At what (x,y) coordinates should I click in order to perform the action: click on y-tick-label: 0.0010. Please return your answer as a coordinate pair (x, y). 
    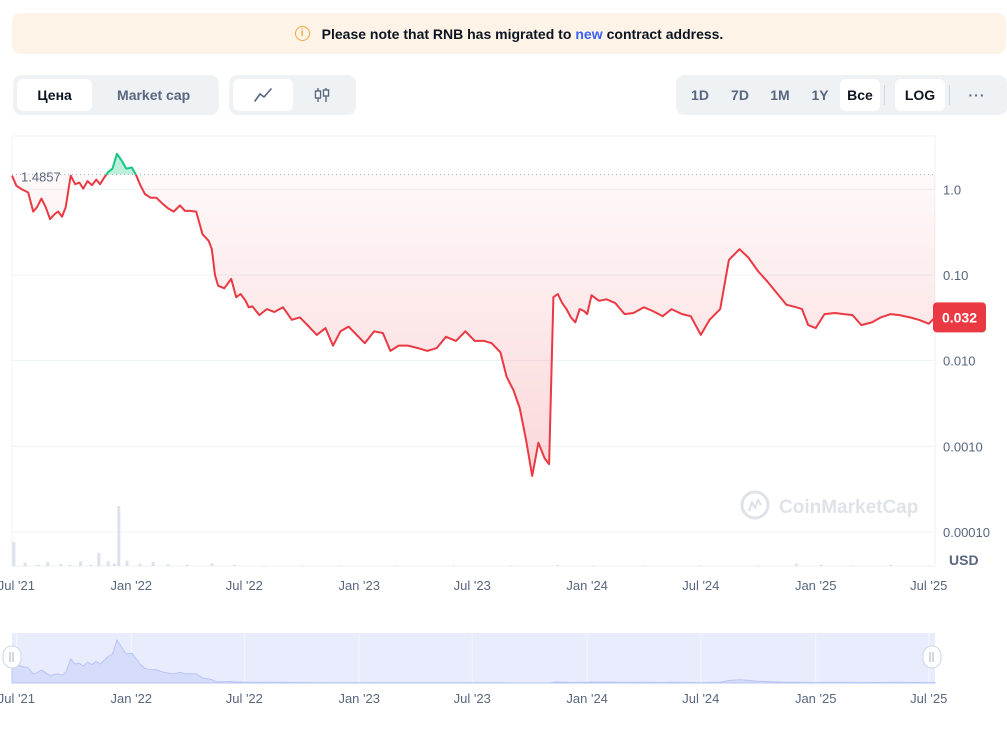
    Looking at the image, I should click on (963, 446).